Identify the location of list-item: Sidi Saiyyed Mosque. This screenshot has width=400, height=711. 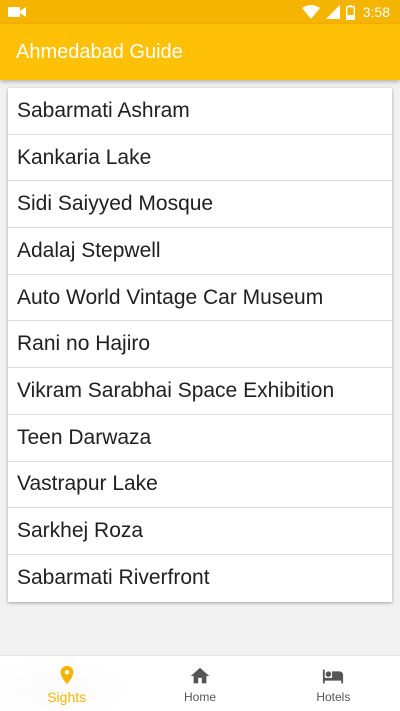
(200, 205).